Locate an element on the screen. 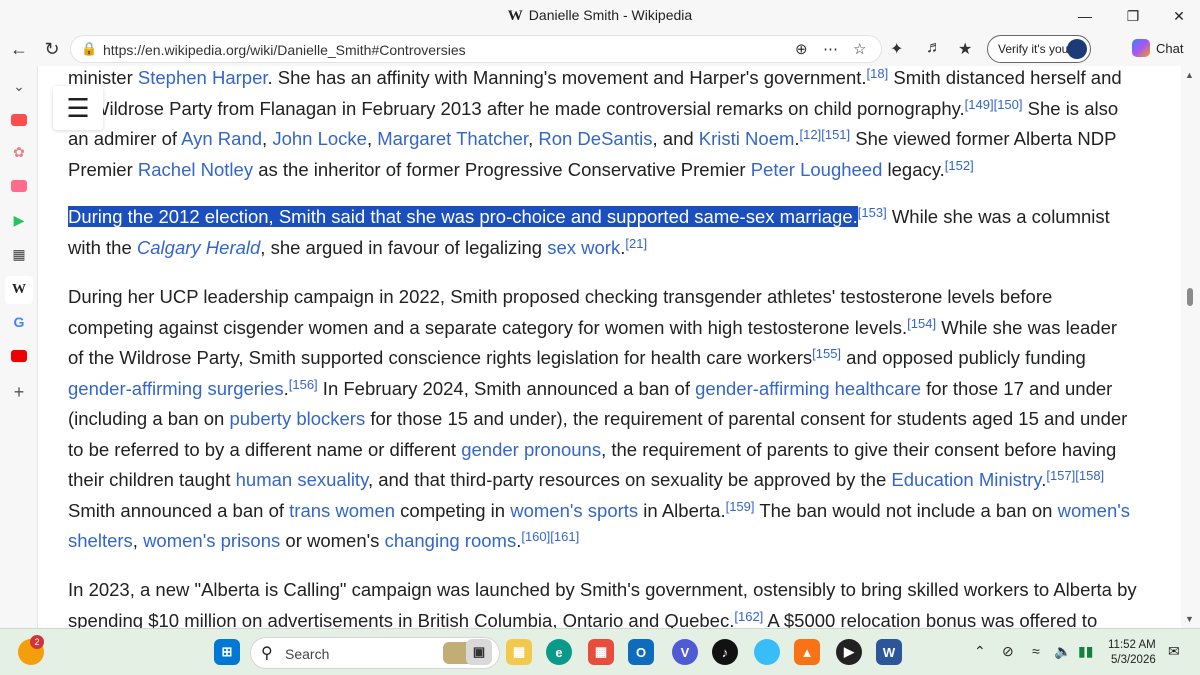  play-icon: ▶ is located at coordinates (19, 220).